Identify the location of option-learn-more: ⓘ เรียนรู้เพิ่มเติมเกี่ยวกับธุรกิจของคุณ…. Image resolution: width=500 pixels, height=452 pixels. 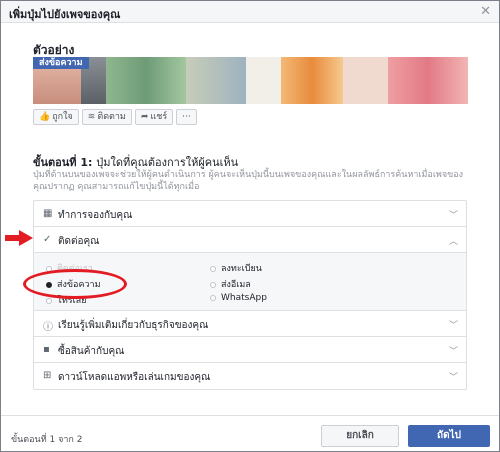
(250, 324).